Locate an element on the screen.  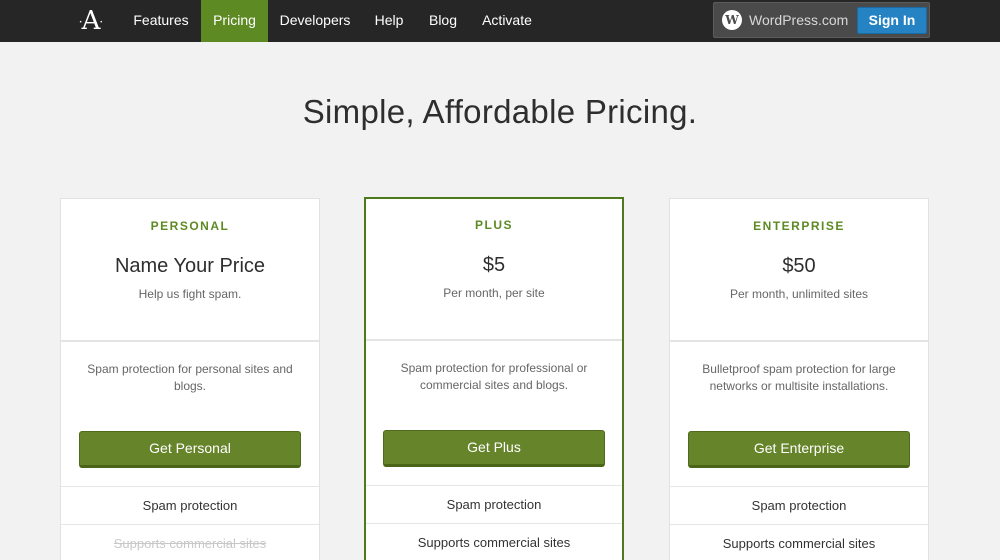
wordpress-signin-box: WordPress.com Sign In is located at coordinates (821, 20).